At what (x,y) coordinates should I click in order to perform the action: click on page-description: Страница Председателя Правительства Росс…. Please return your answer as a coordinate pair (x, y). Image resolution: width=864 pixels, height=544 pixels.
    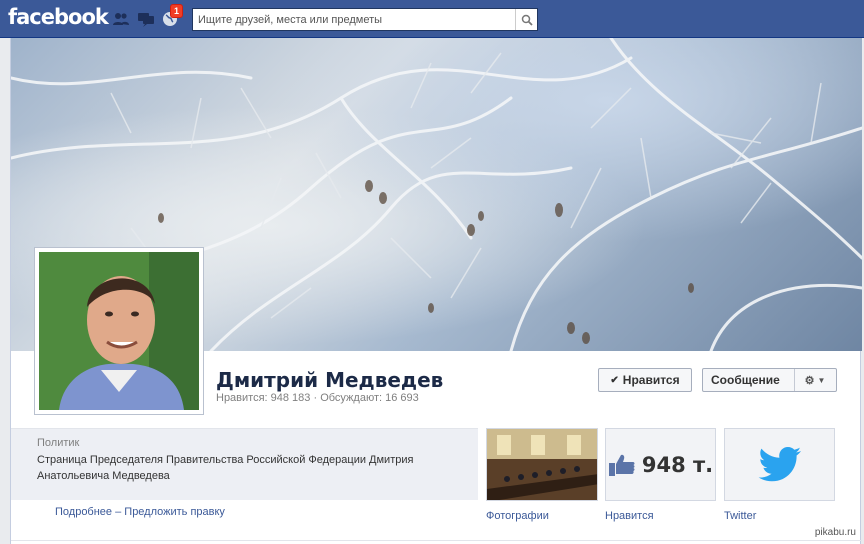
    Looking at the image, I should click on (225, 468).